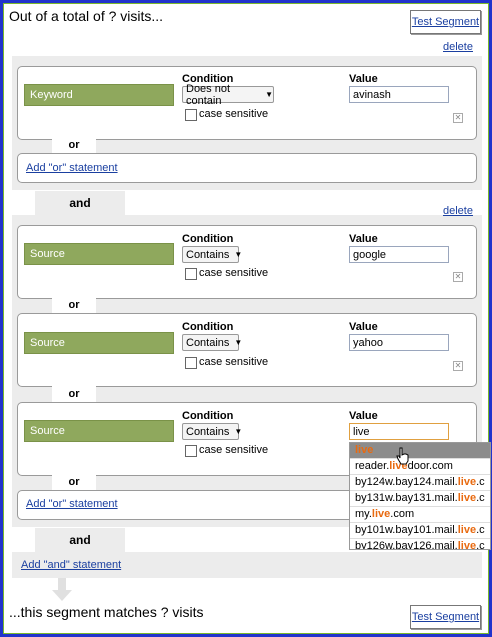 The image size is (492, 637). I want to click on condition-select-value: Does not contain, so click(208, 94).